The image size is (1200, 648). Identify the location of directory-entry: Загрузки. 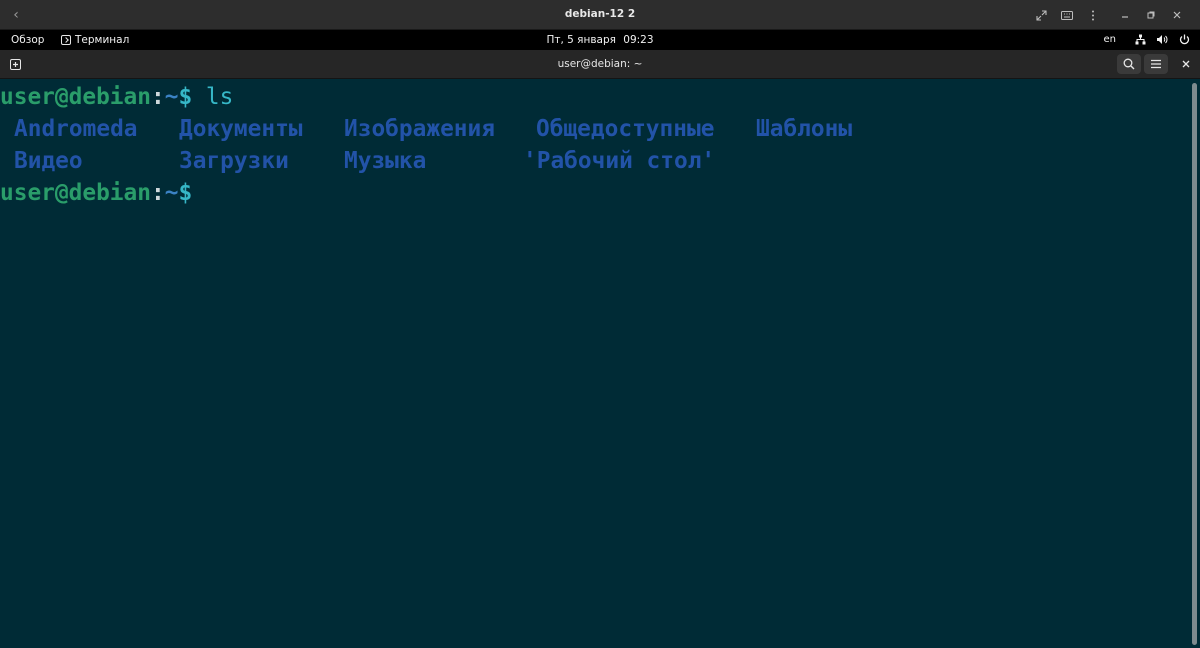
(234, 161).